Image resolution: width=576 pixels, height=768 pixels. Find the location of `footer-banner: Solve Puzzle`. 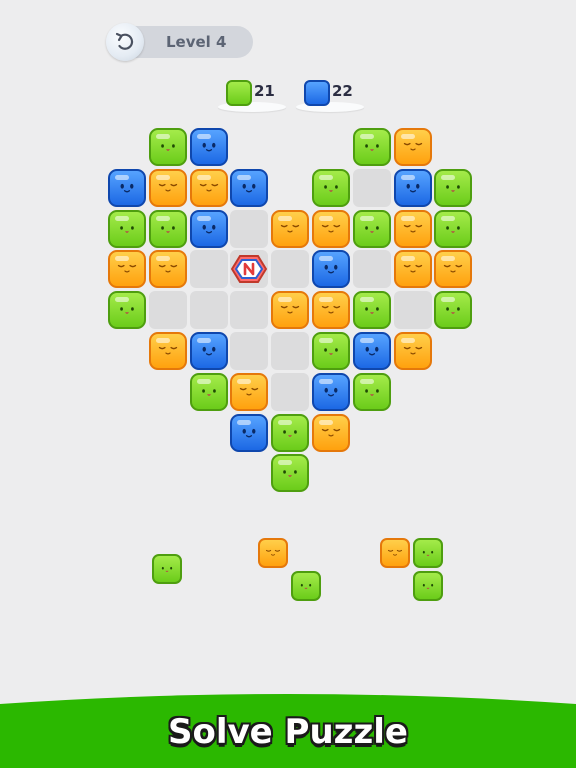

footer-banner: Solve Puzzle is located at coordinates (288, 729).